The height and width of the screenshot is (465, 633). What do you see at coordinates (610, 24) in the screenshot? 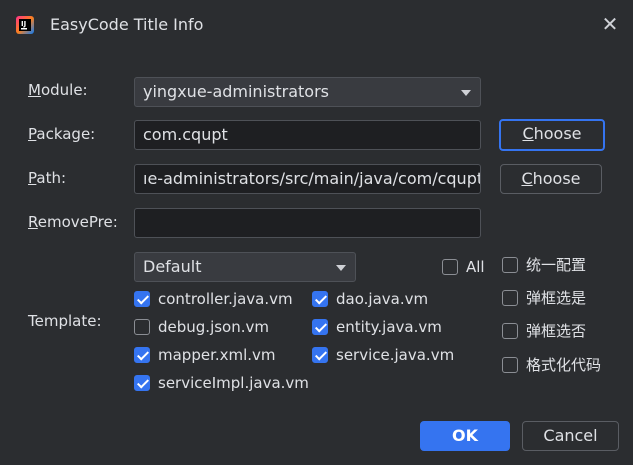
I see `close-icon: ✕` at bounding box center [610, 24].